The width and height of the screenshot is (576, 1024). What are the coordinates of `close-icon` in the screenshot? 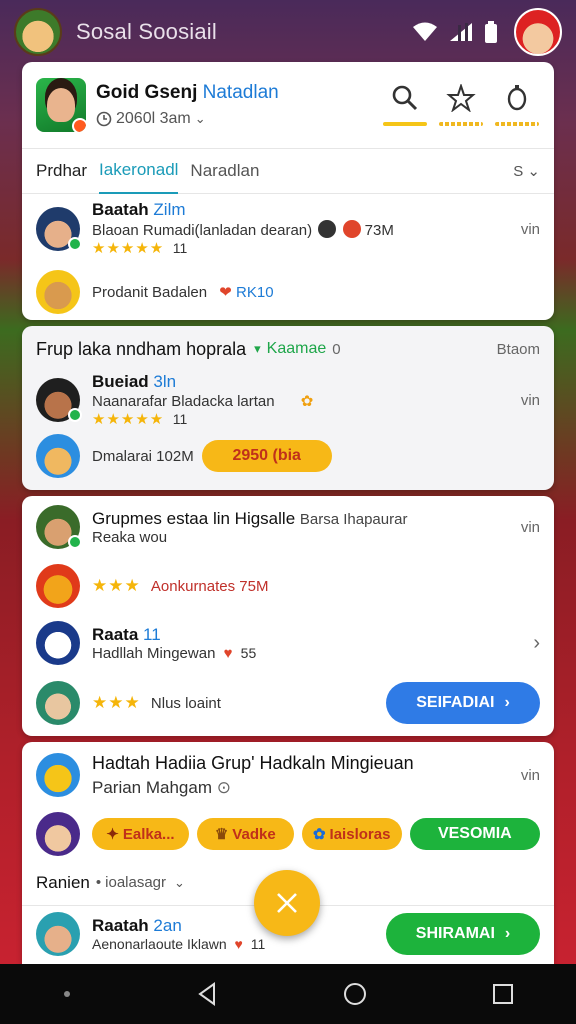 It's located at (287, 903).